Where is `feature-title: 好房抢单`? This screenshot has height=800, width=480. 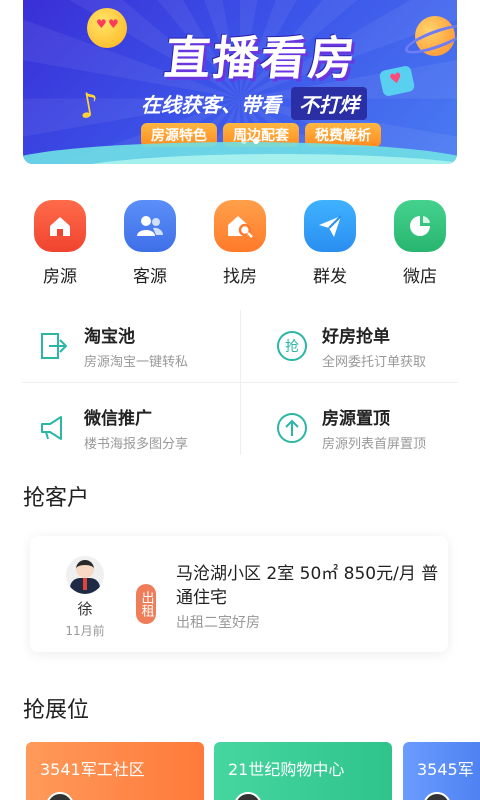 feature-title: 好房抢单 is located at coordinates (356, 337).